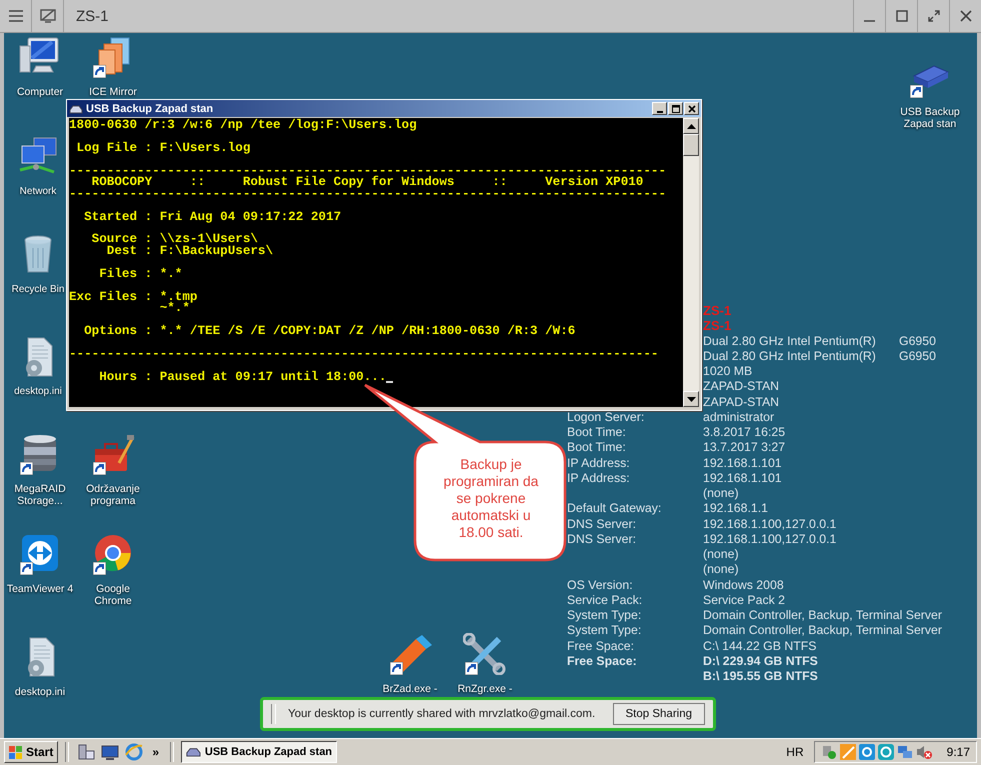 This screenshot has height=765, width=981. I want to click on desktop-icon: Održavanje programa, so click(113, 470).